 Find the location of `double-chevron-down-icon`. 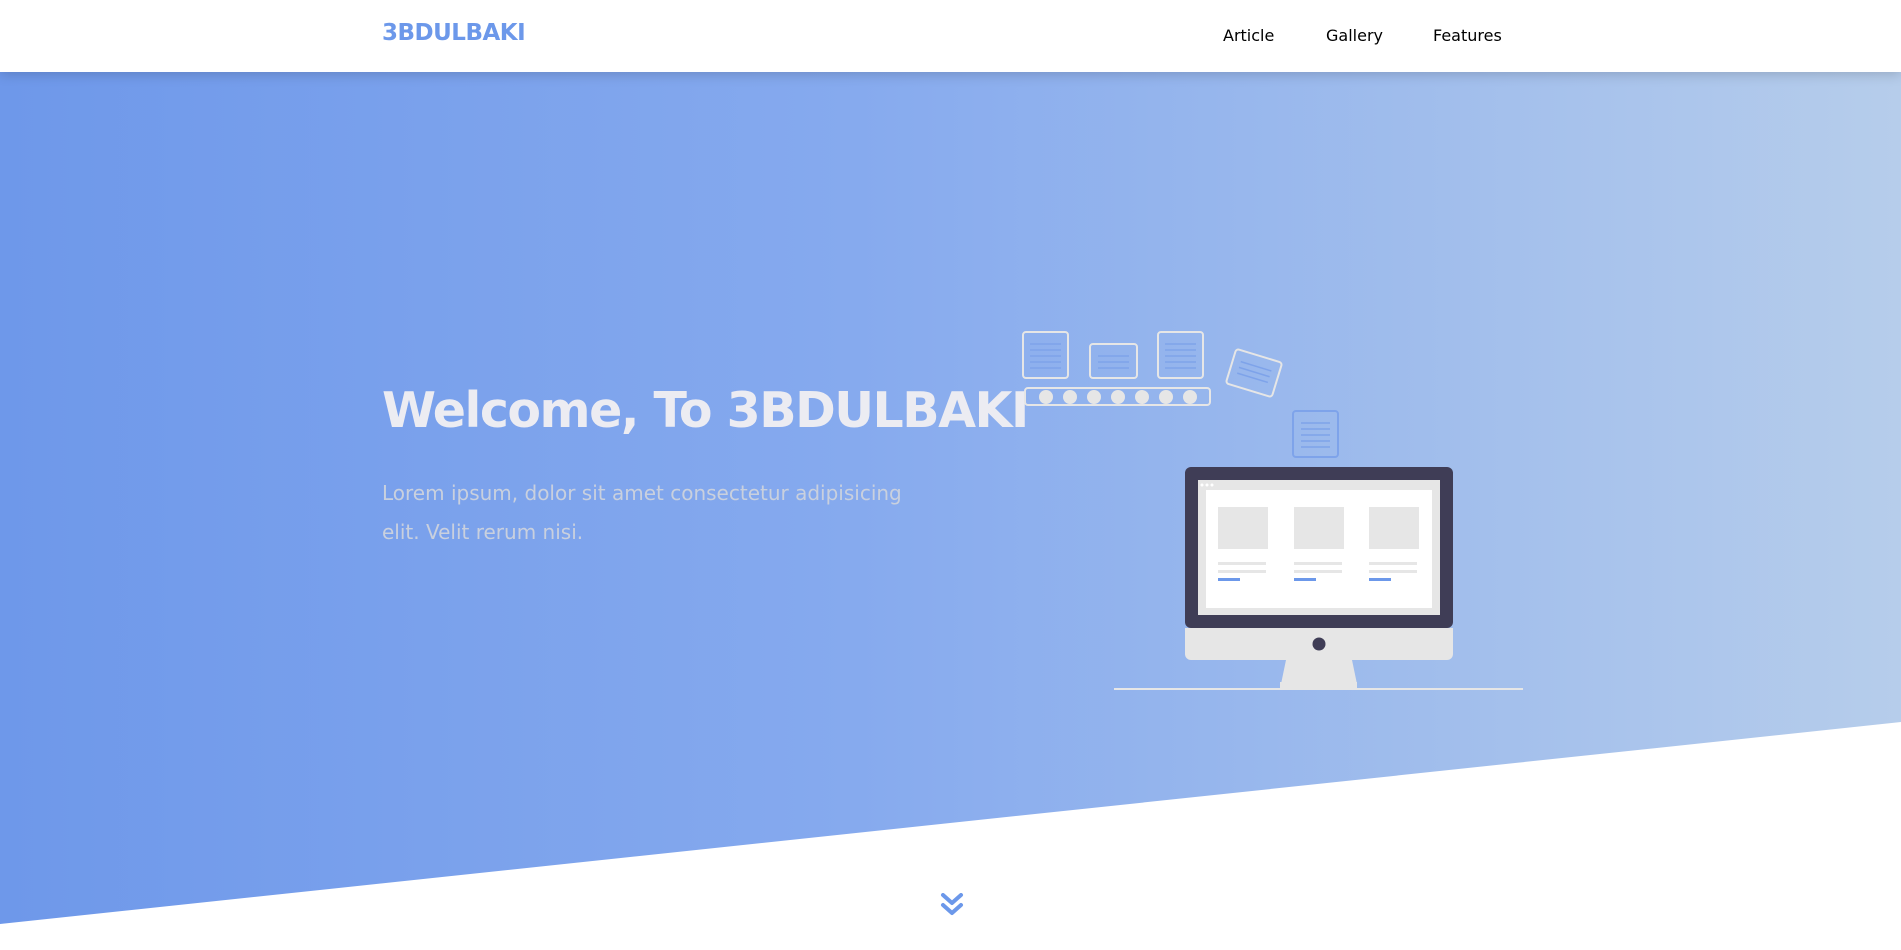

double-chevron-down-icon is located at coordinates (952, 904).